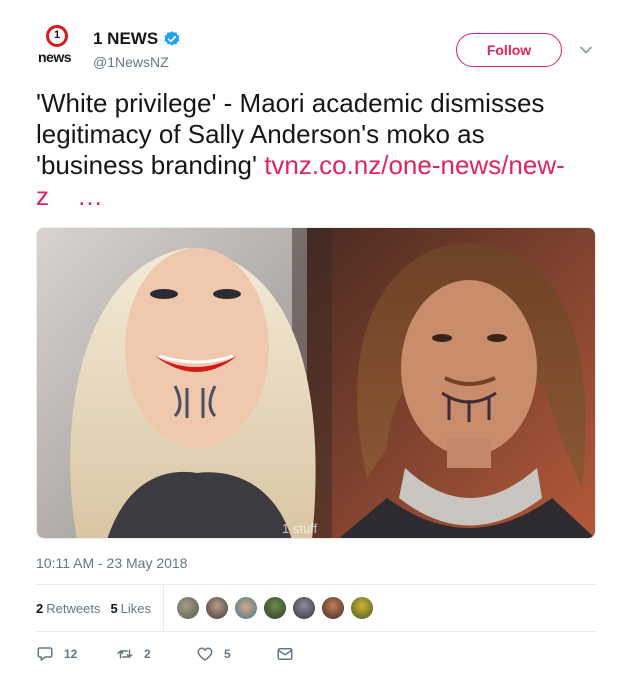  What do you see at coordinates (285, 654) in the screenshot?
I see `envelope-icon` at bounding box center [285, 654].